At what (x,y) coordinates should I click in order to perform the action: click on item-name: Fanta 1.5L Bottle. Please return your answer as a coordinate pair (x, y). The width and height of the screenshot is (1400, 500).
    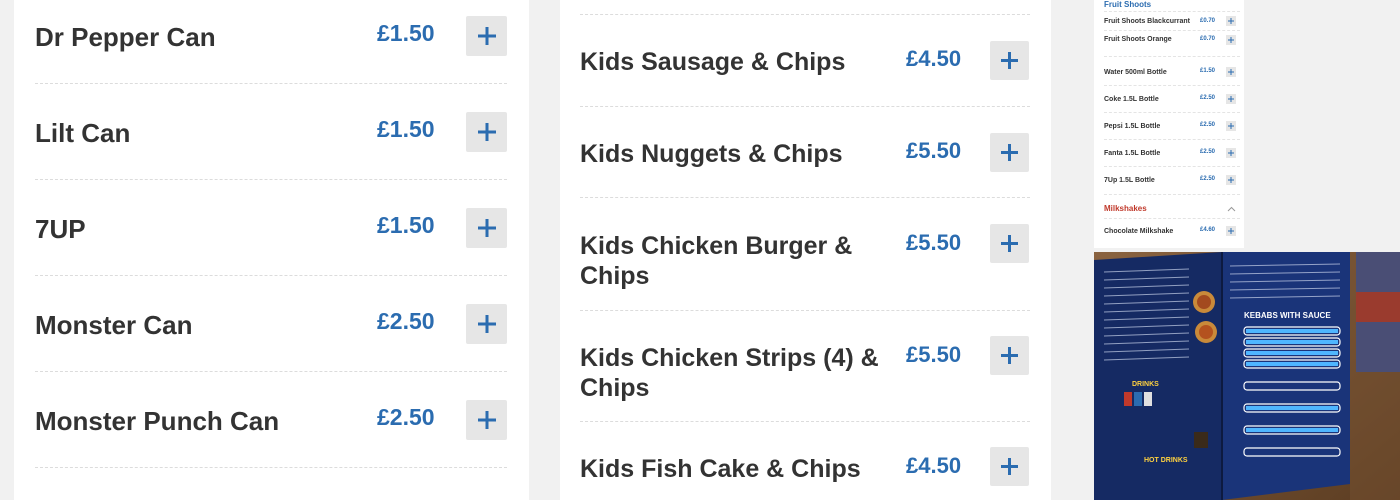
    Looking at the image, I should click on (1132, 153).